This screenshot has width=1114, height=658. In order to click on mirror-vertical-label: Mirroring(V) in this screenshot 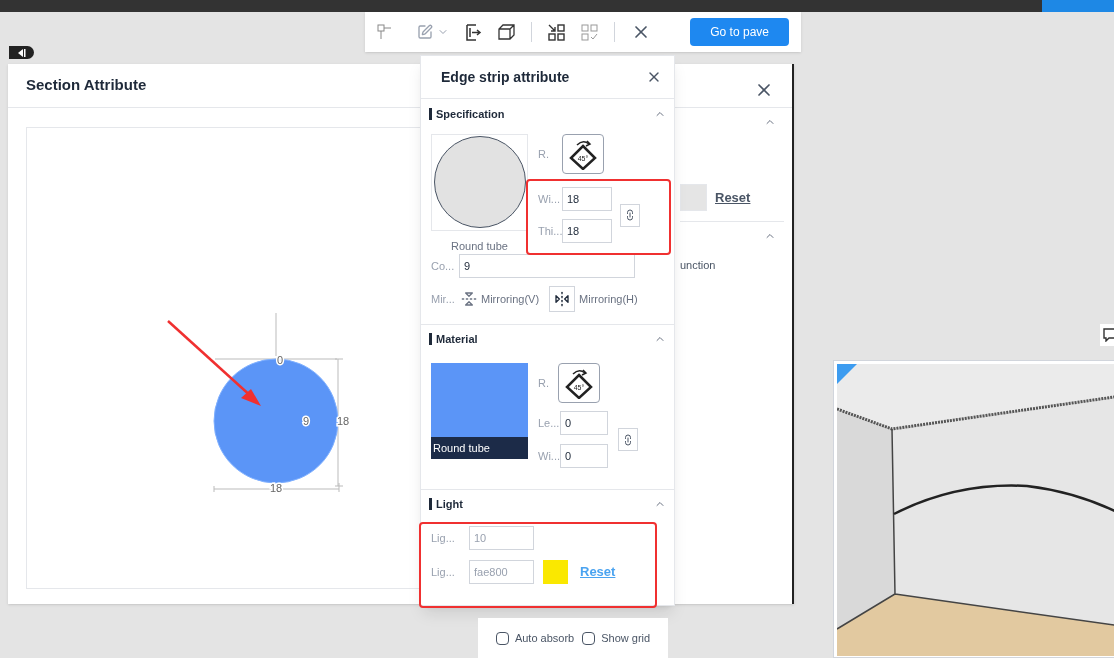, I will do `click(510, 299)`.